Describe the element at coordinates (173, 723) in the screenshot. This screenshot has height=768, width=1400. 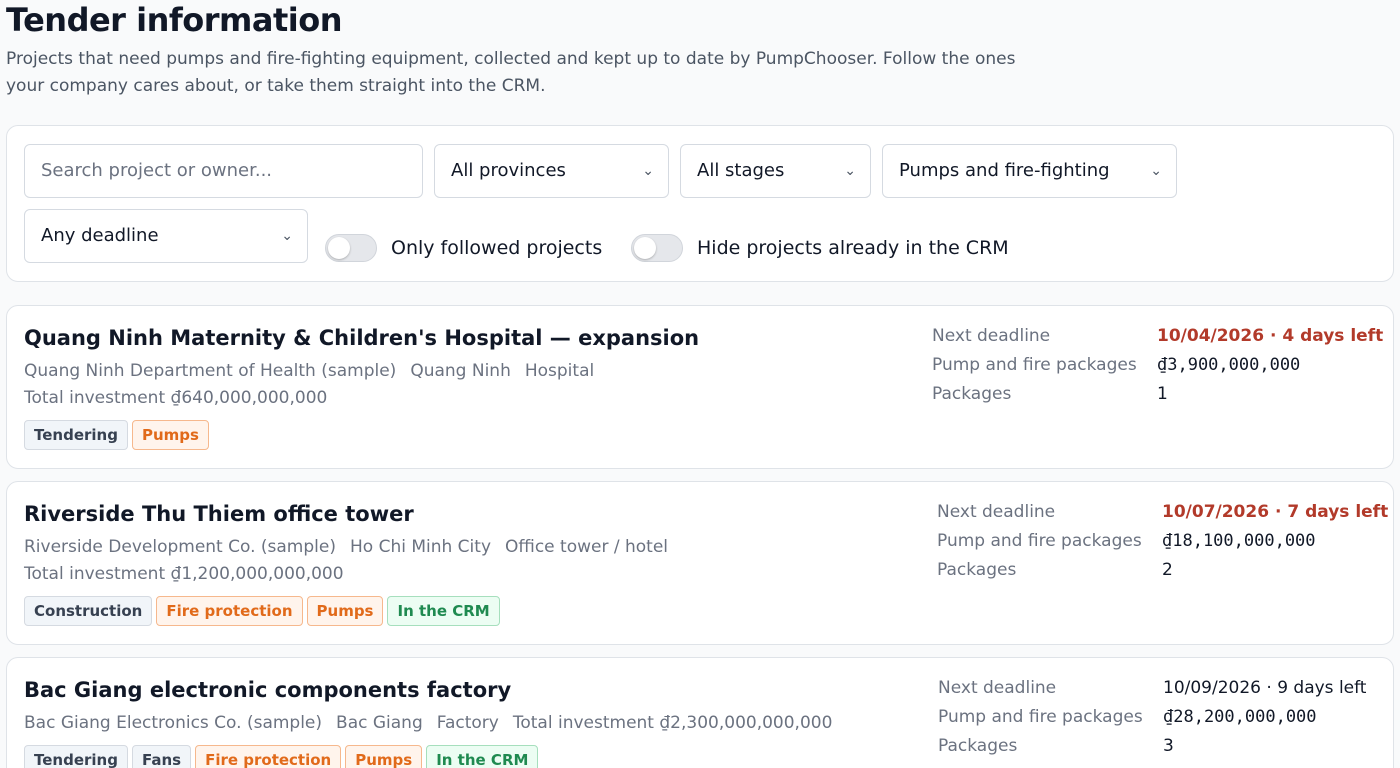
I see `project-owner: Bac Giang Electronics Co. (sample)` at that location.